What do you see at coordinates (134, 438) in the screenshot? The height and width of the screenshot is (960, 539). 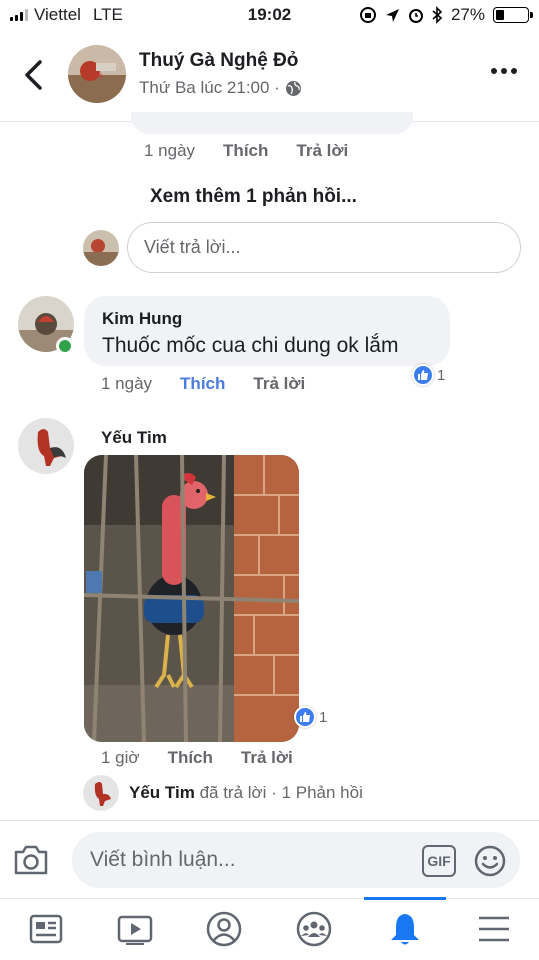 I see `comment-author: Yếu Tim` at bounding box center [134, 438].